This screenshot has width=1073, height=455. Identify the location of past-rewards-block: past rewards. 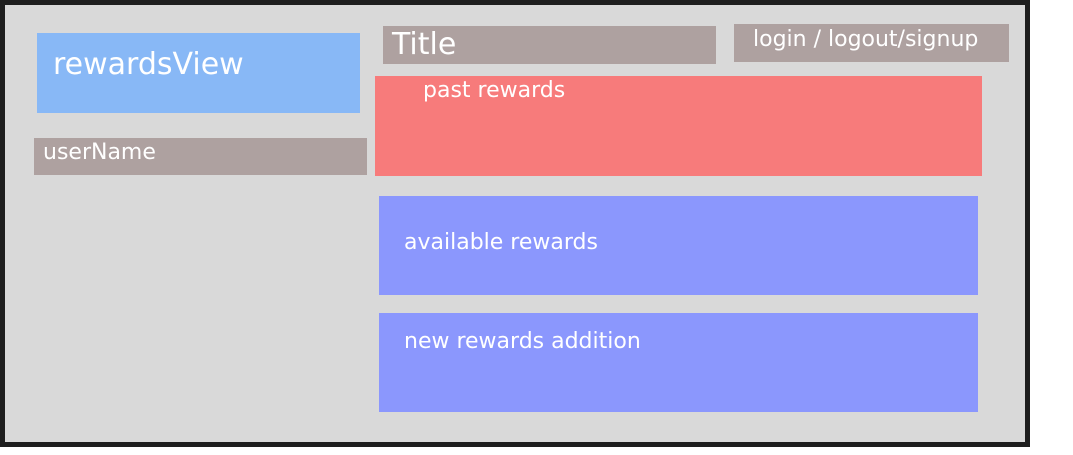
(678, 126).